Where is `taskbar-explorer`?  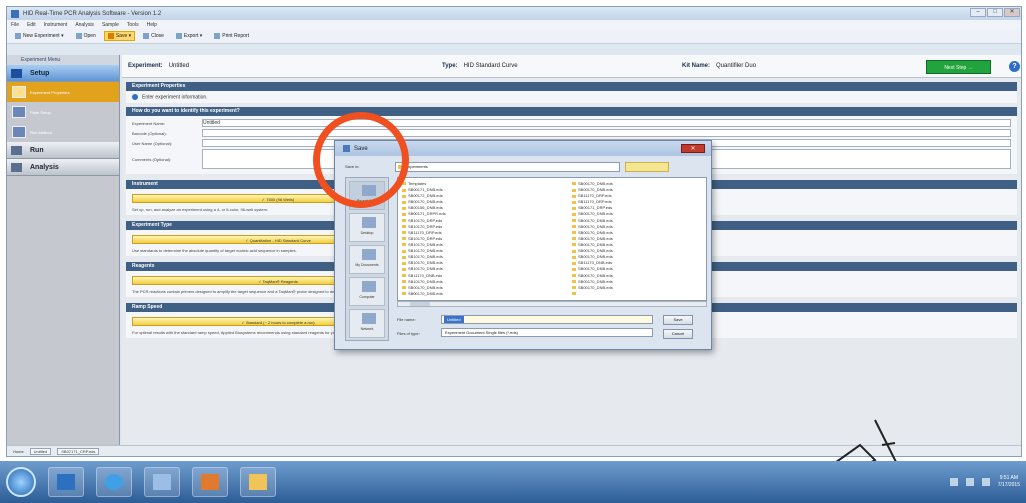 taskbar-explorer is located at coordinates (66, 482).